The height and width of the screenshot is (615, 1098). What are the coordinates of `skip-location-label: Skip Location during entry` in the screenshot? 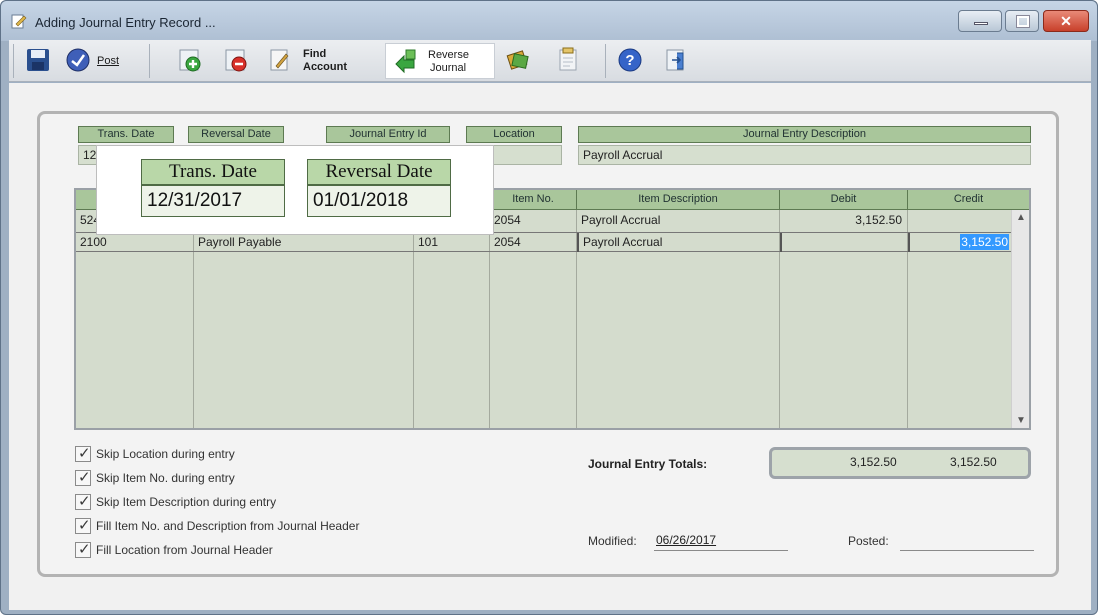 It's located at (165, 454).